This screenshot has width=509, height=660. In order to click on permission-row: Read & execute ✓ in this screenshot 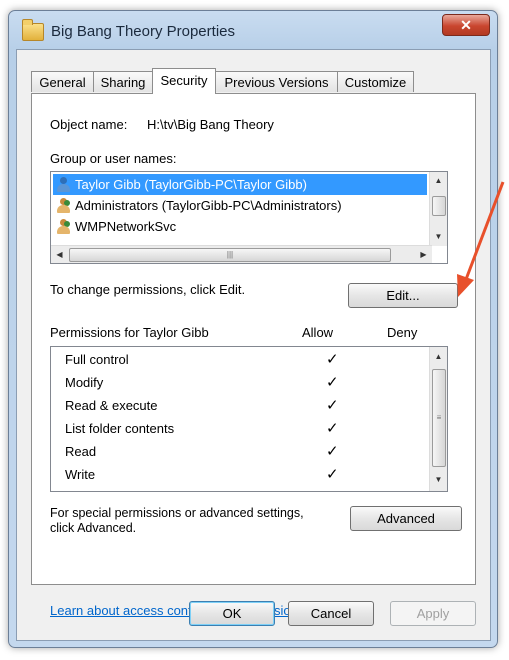, I will do `click(255, 405)`.